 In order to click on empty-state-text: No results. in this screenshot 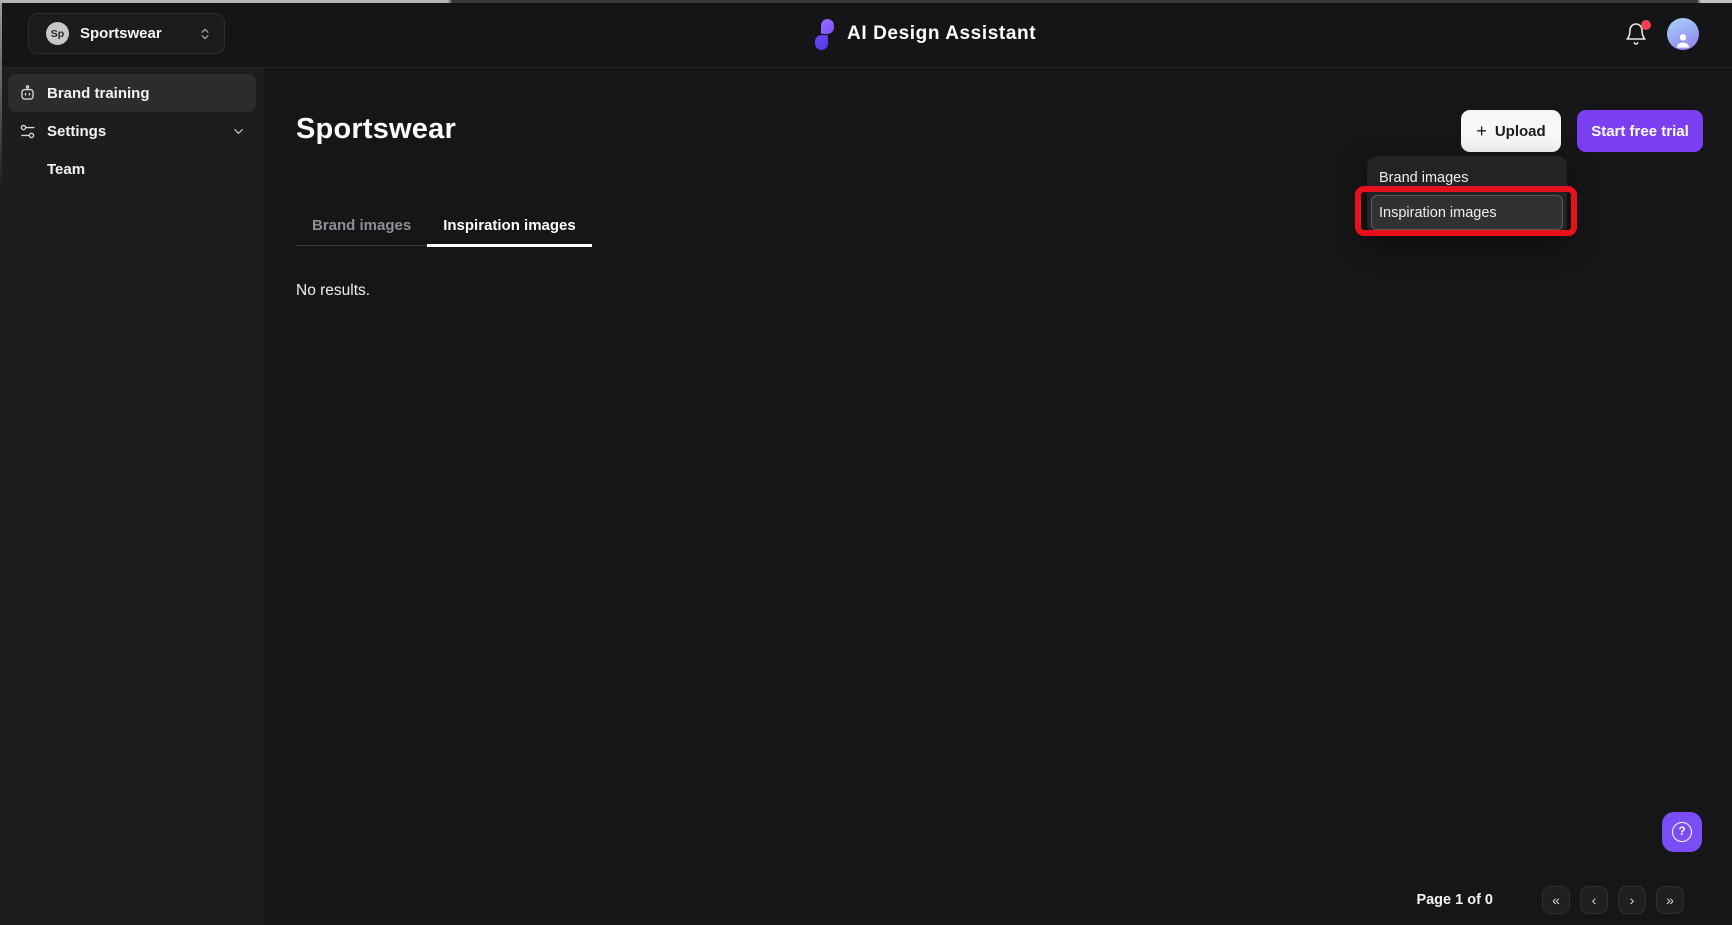, I will do `click(333, 290)`.